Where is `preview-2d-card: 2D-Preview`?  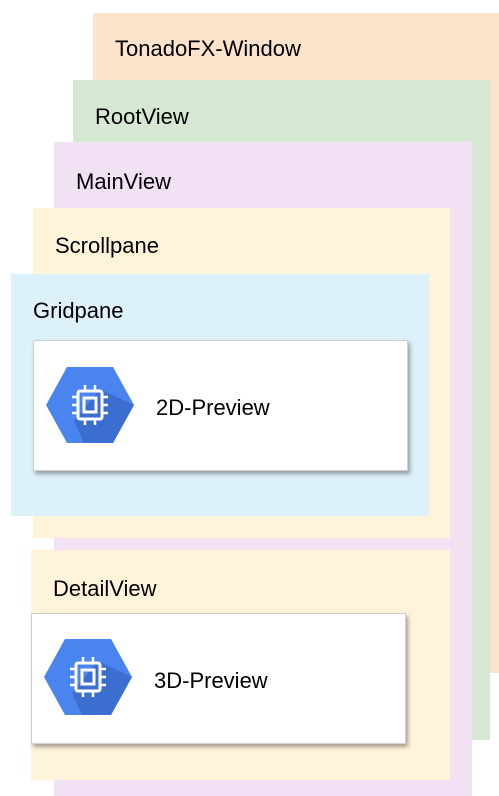
preview-2d-card: 2D-Preview is located at coordinates (220, 405).